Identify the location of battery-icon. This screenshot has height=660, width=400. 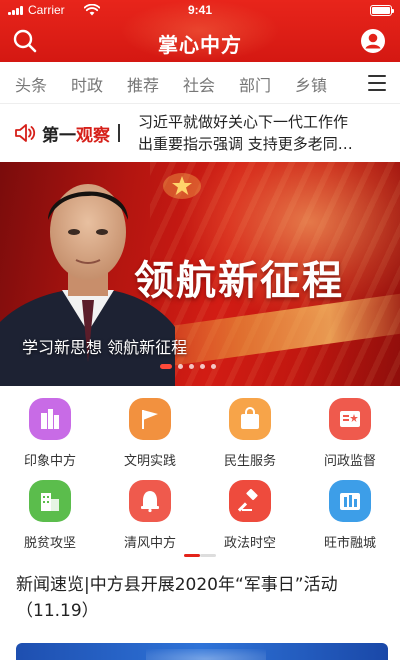
(382, 10).